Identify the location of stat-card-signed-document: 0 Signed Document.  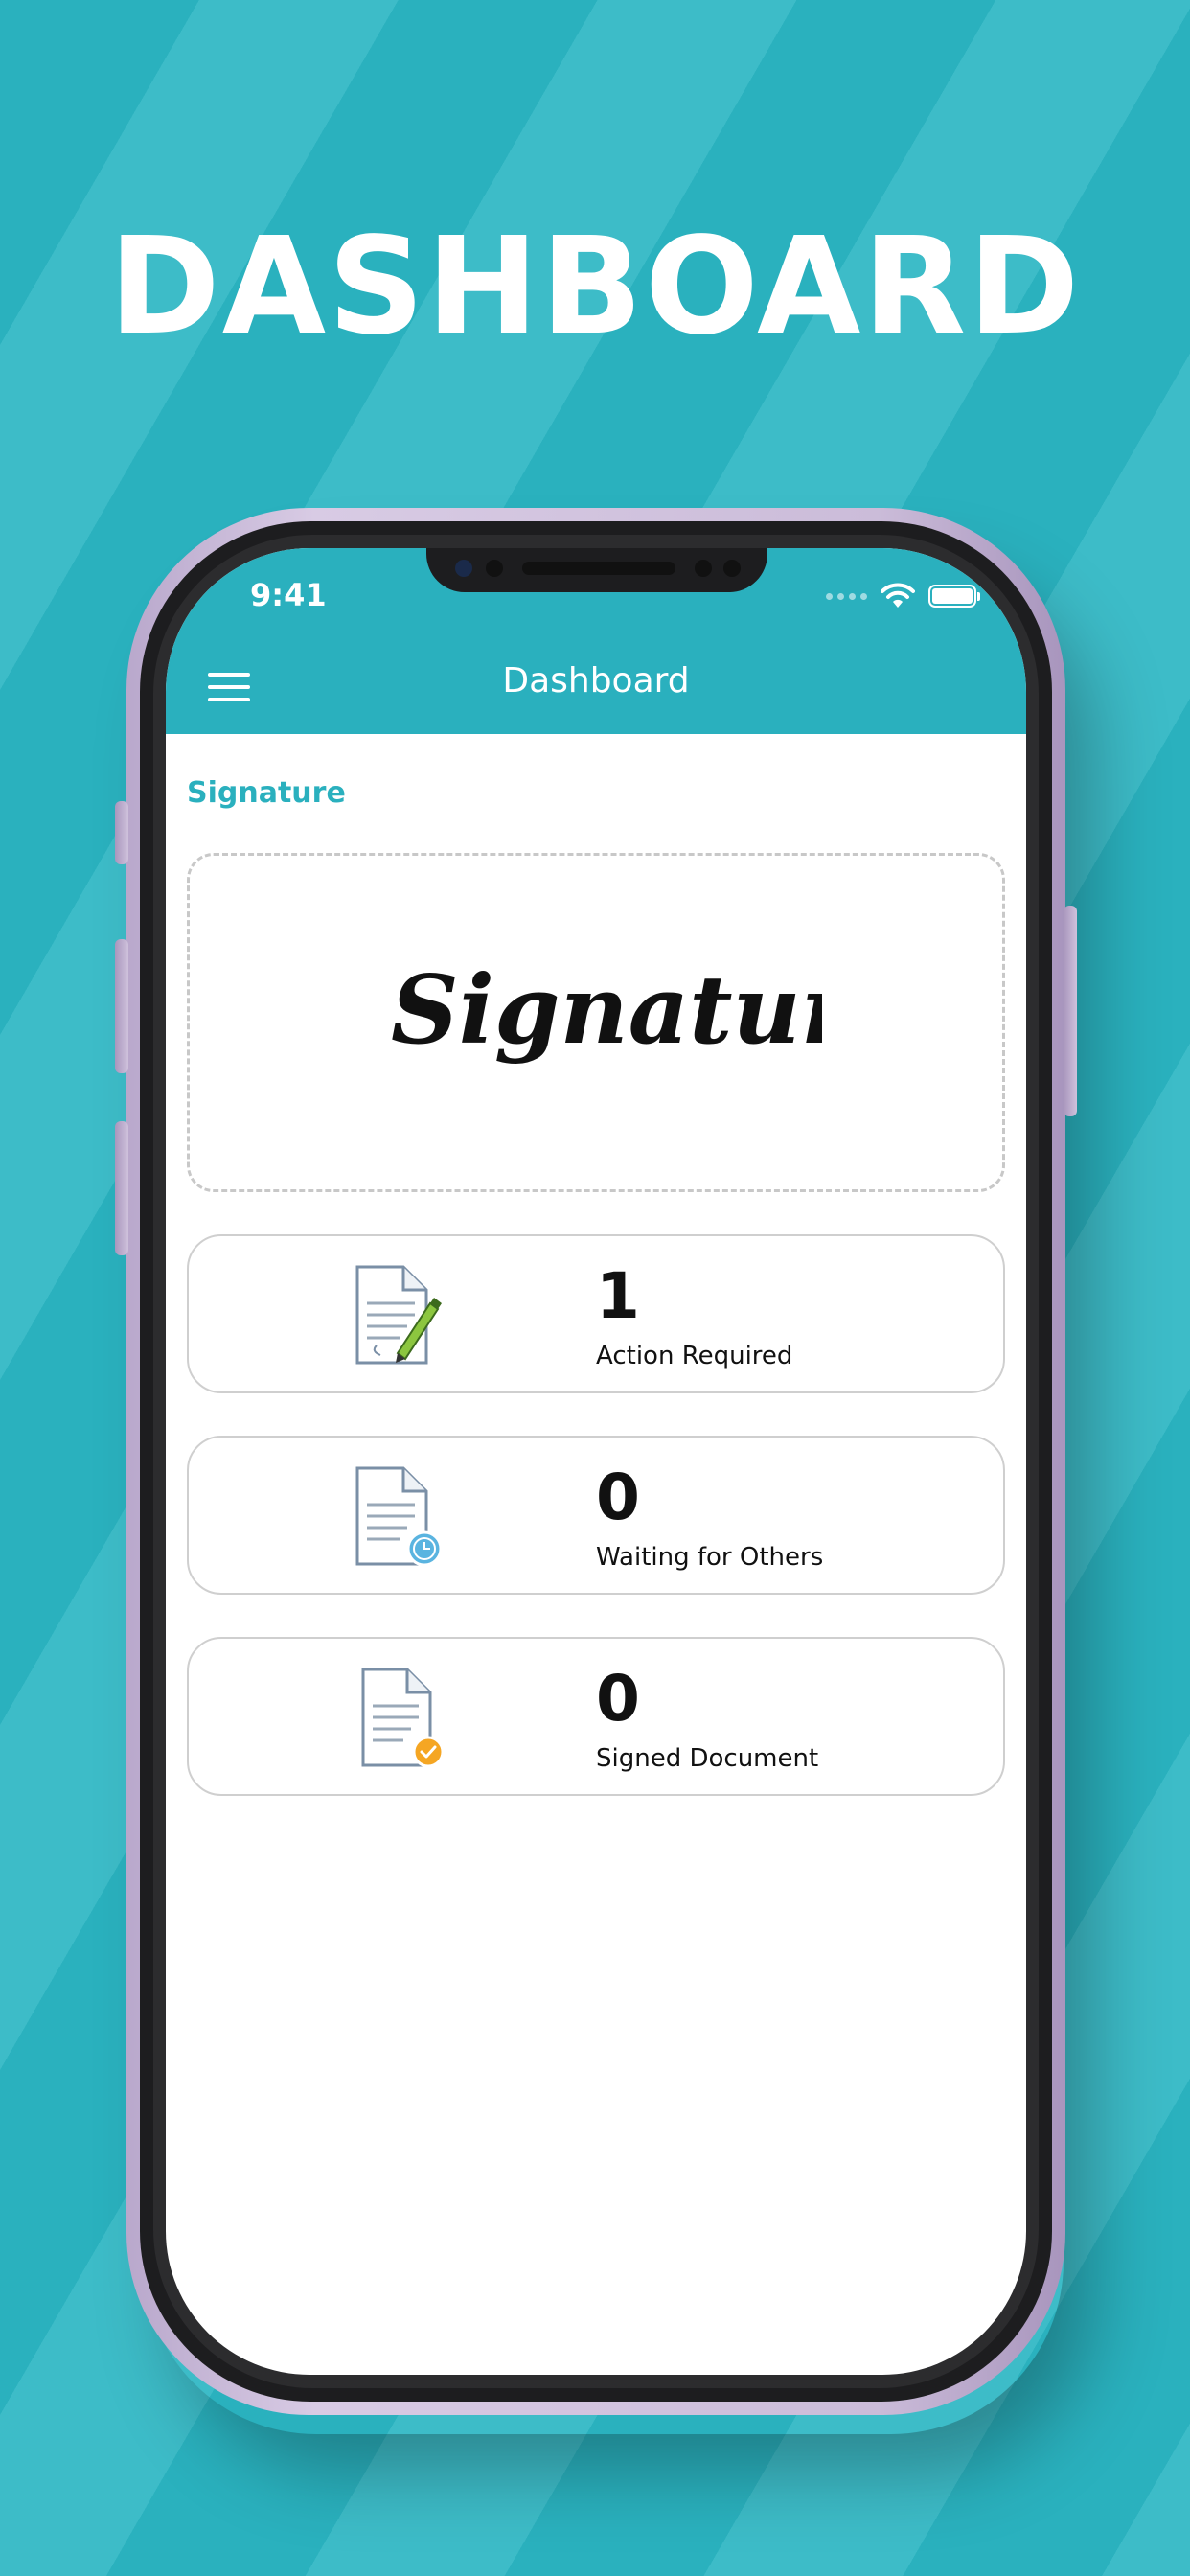
(596, 1716).